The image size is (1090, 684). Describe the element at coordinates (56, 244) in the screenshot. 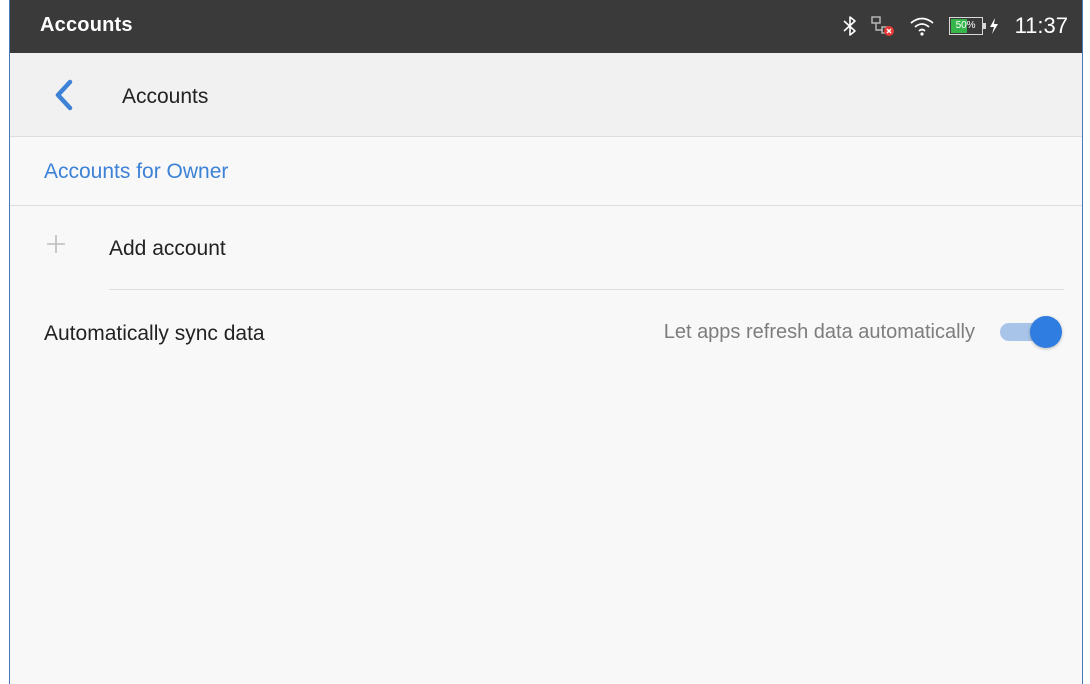

I see `plus-icon` at that location.